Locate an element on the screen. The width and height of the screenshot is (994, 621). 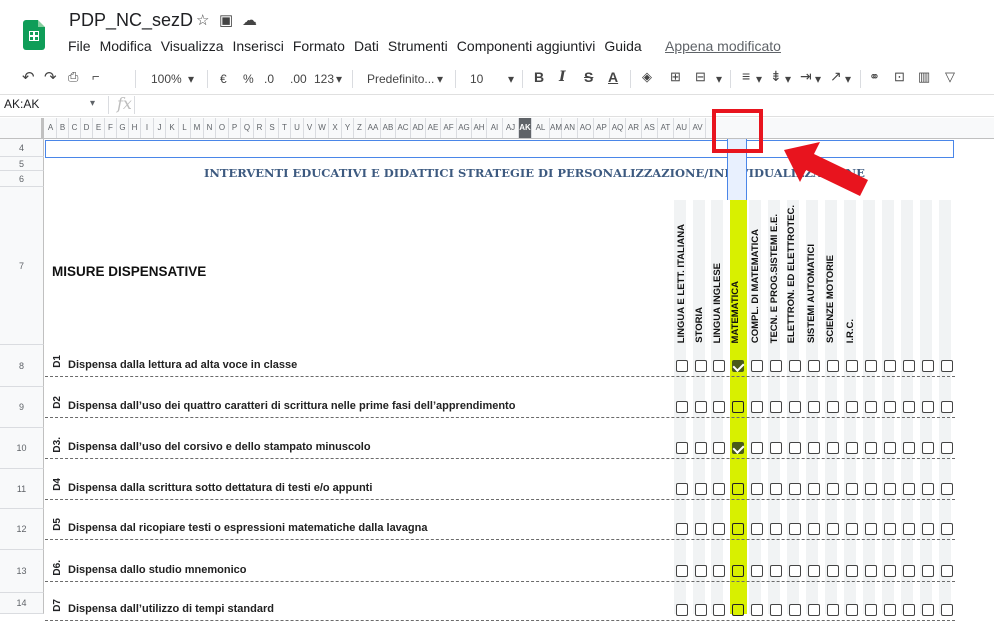
column-header-X: X is located at coordinates (335, 128).